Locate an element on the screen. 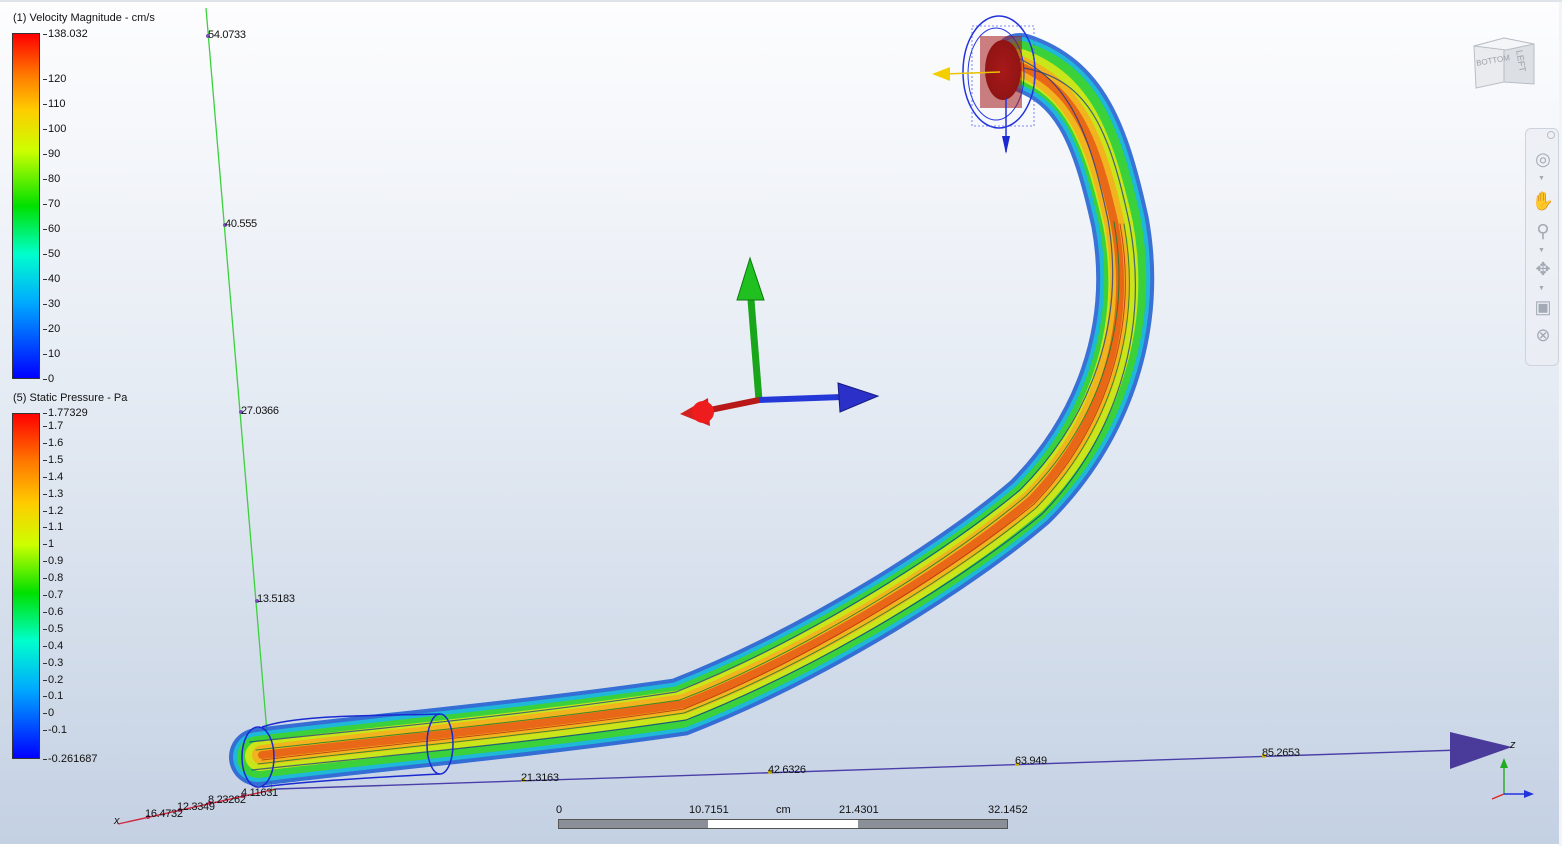 The height and width of the screenshot is (846, 1562). pressure-tick-label: 0.5 is located at coordinates (53, 628).